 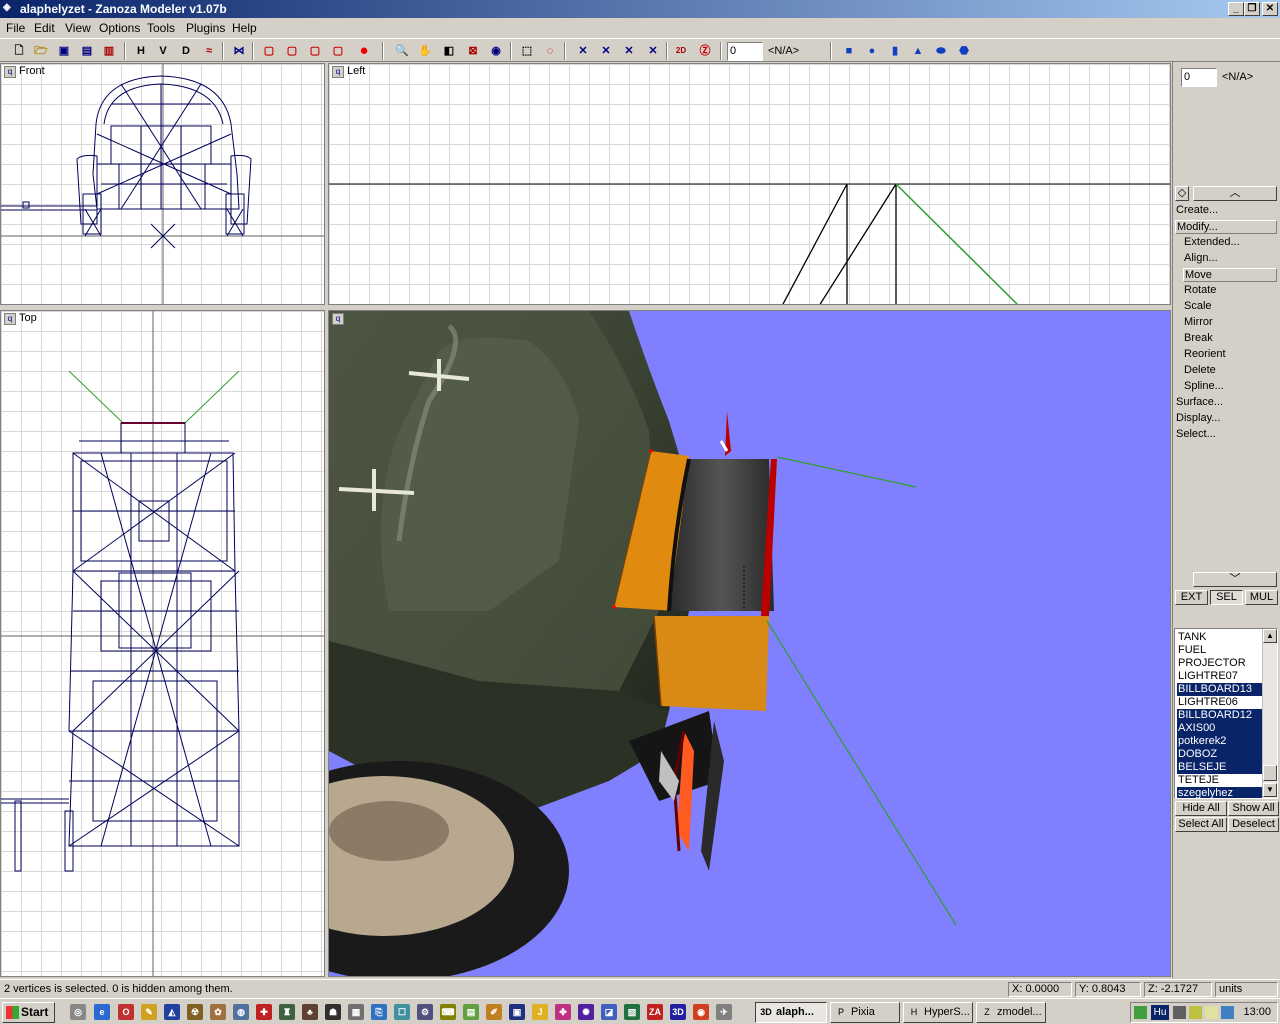 What do you see at coordinates (1226, 597) in the screenshot?
I see `tab-sel: SEL` at bounding box center [1226, 597].